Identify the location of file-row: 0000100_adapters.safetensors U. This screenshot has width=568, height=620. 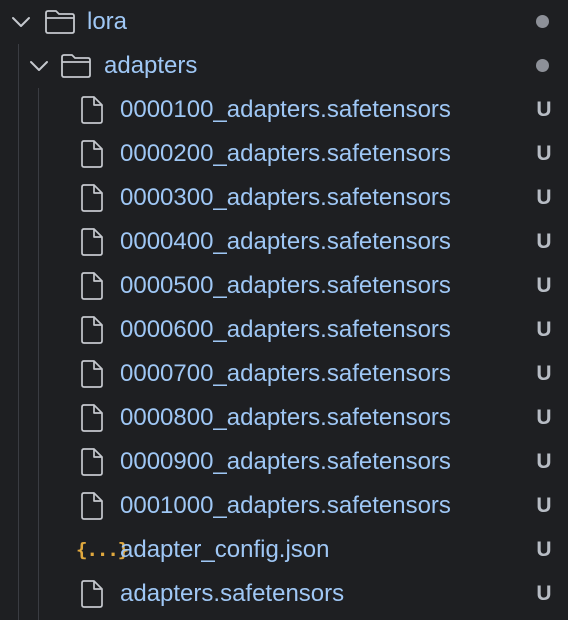
(284, 110).